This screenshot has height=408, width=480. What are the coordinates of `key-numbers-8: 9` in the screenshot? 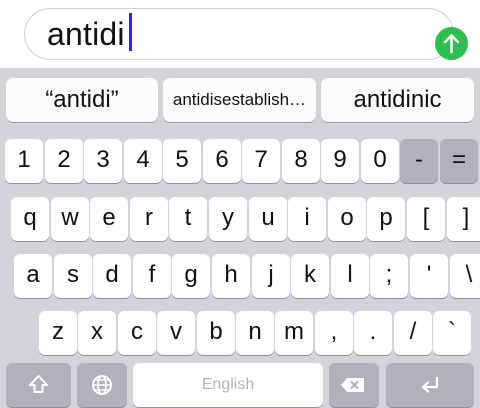 It's located at (340, 161).